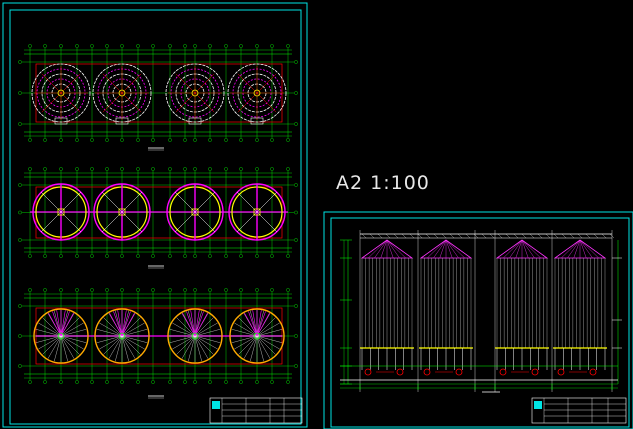 The height and width of the screenshot is (429, 633). I want to click on roof-plan, so click(158, 97).